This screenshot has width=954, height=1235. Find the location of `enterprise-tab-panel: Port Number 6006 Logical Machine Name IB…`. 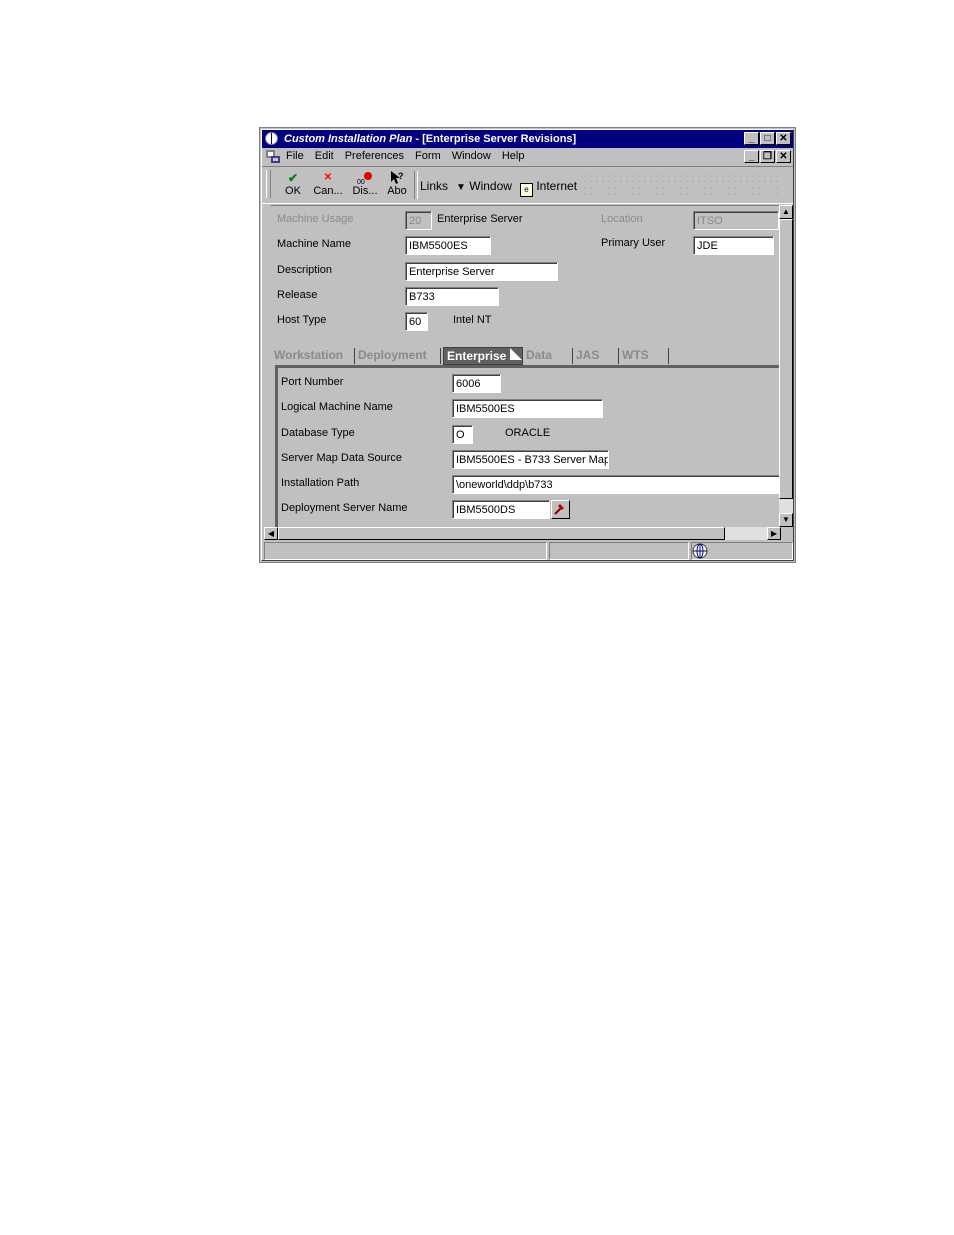

enterprise-tab-panel: Port Number 6006 Logical Machine Name IB… is located at coordinates (527, 446).